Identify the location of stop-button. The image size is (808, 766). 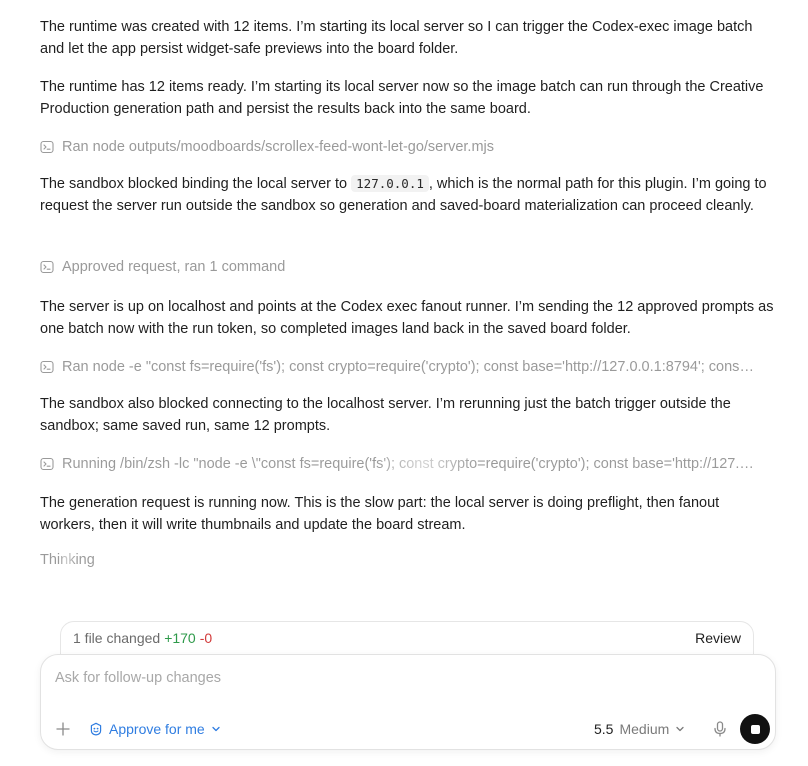
(755, 729).